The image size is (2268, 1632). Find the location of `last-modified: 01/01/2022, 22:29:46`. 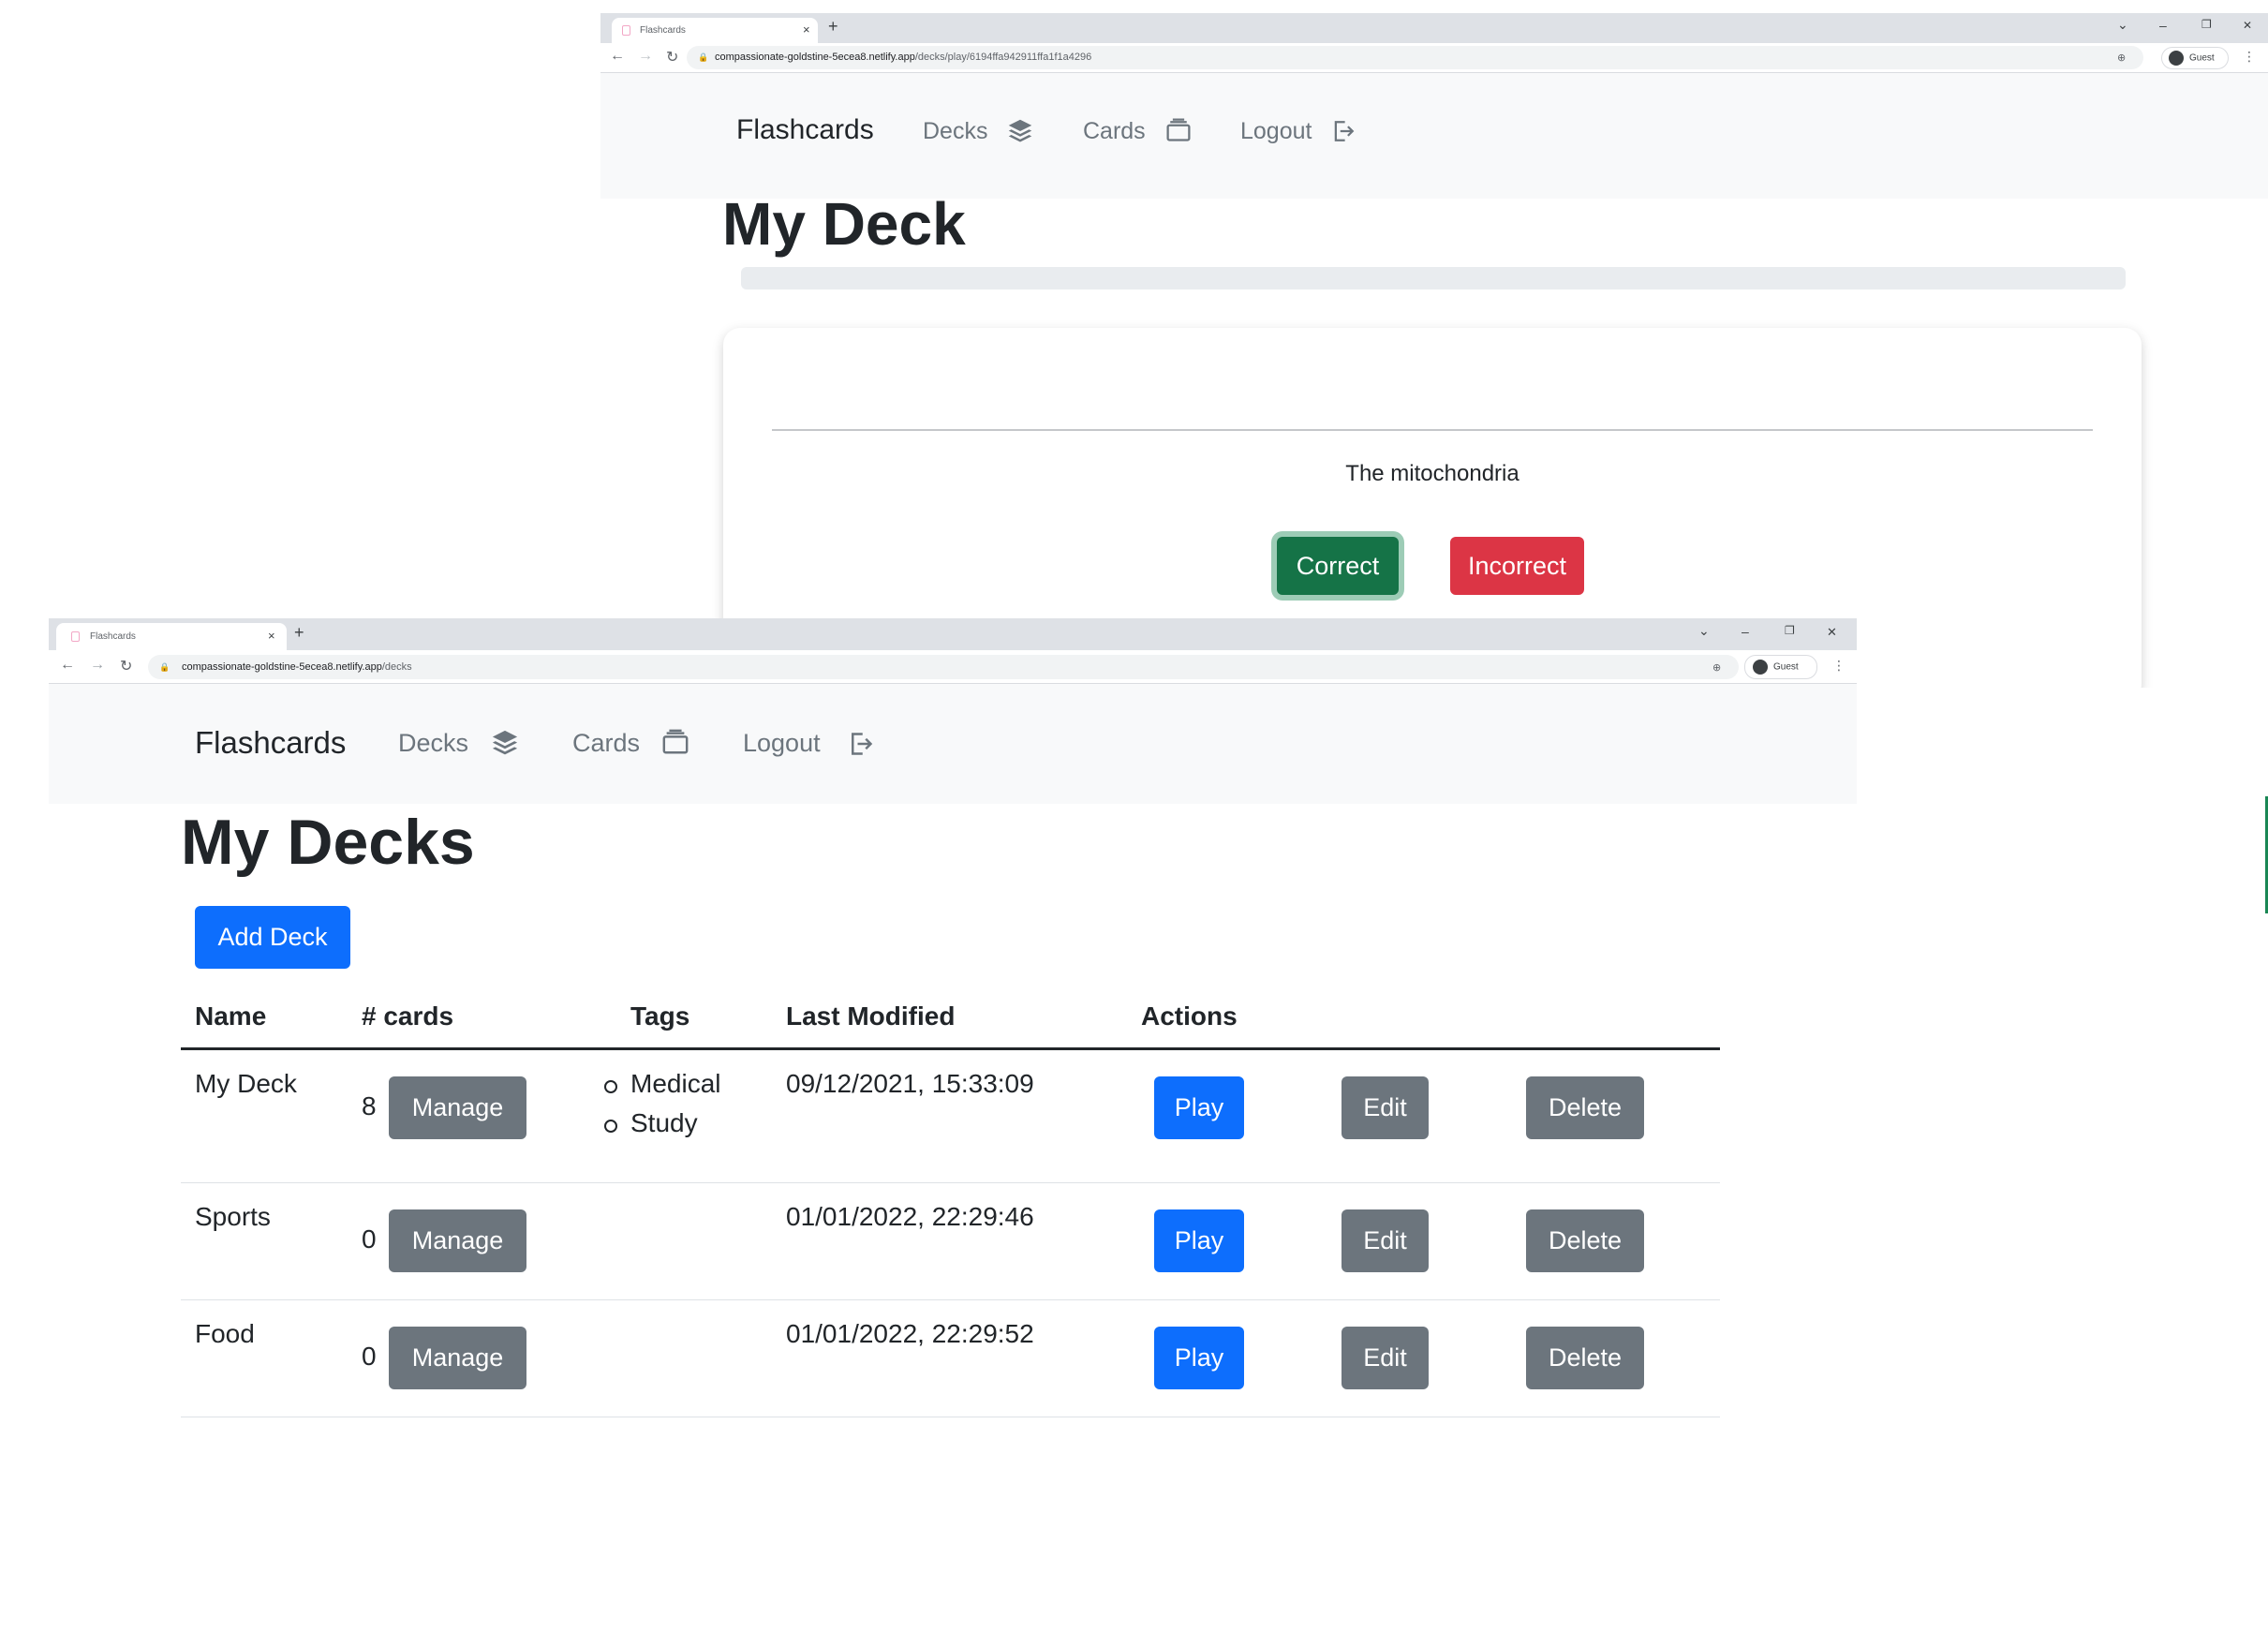

last-modified: 01/01/2022, 22:29:46 is located at coordinates (910, 1216).